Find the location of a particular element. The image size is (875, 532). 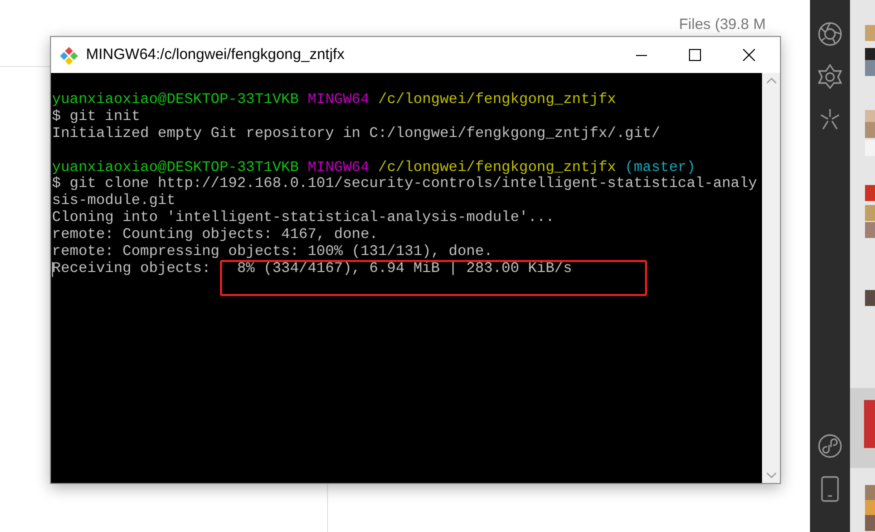

link-icon is located at coordinates (830, 446).